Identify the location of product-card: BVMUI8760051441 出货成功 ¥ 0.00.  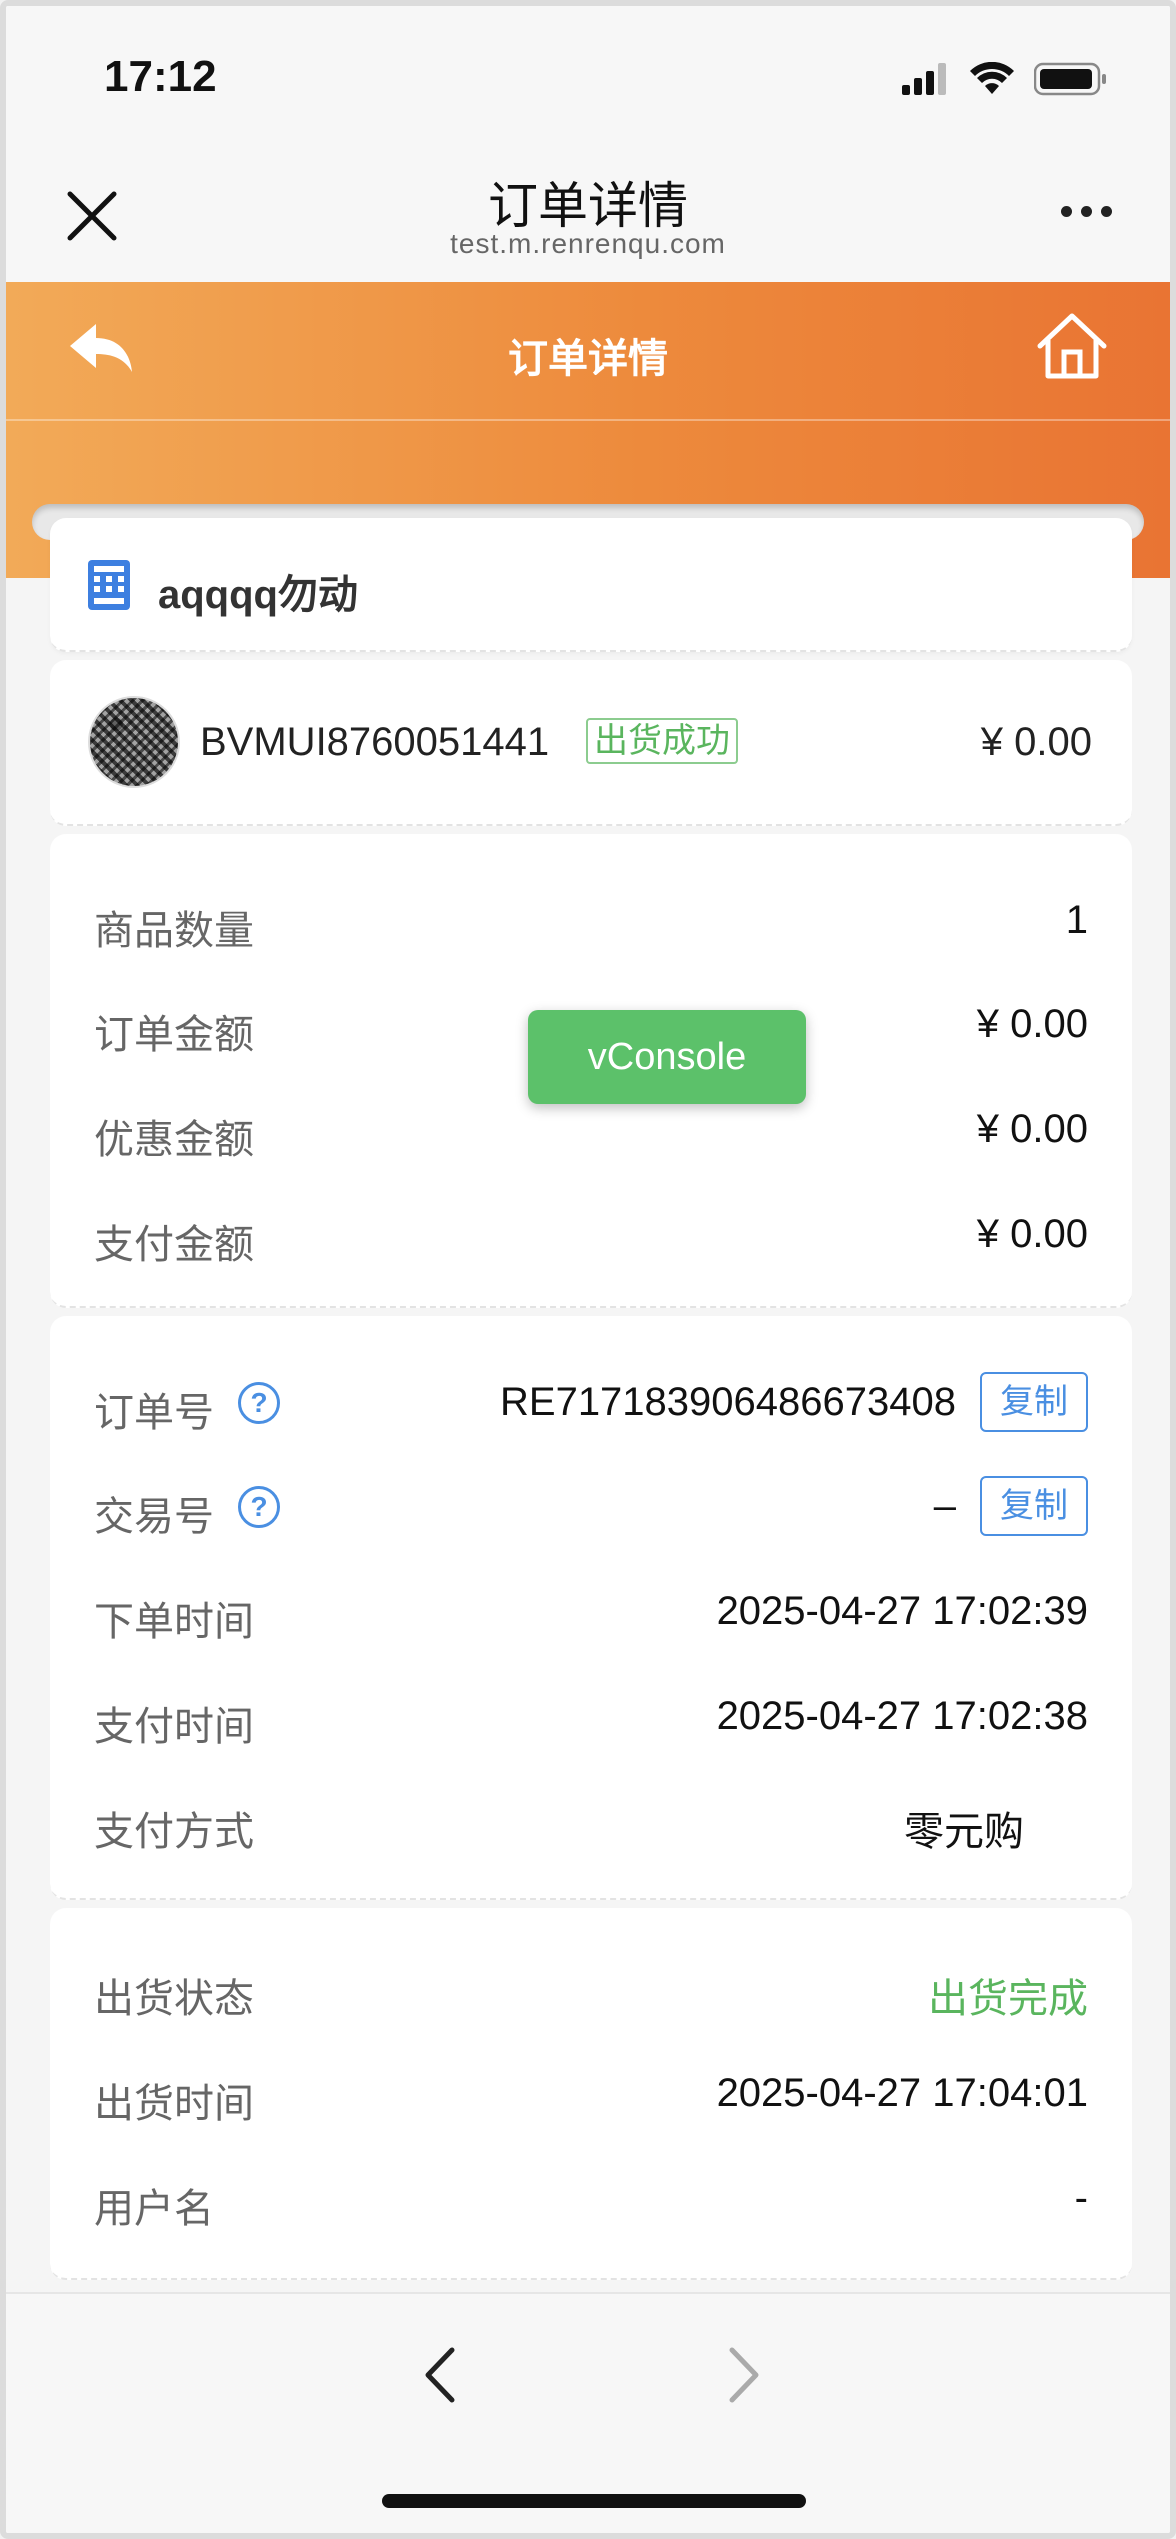
(591, 743).